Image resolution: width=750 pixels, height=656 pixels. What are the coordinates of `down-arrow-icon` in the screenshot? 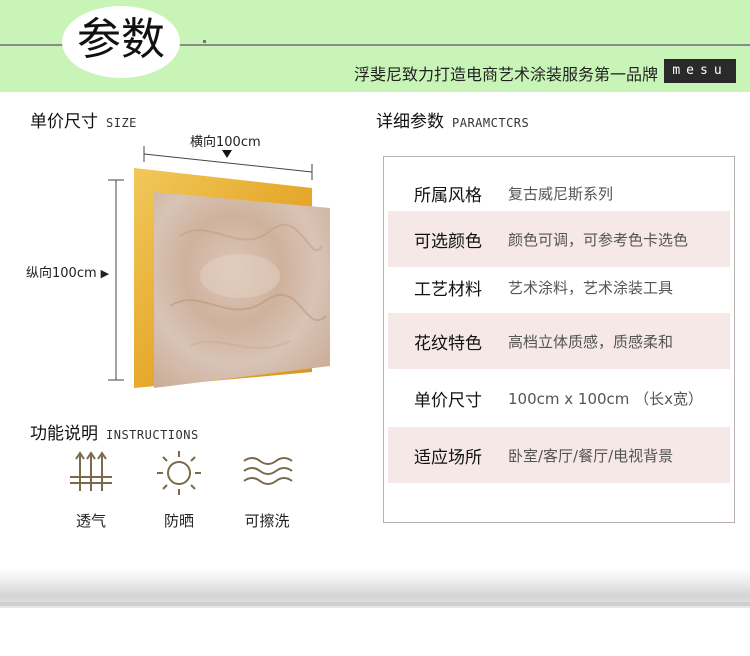 It's located at (227, 154).